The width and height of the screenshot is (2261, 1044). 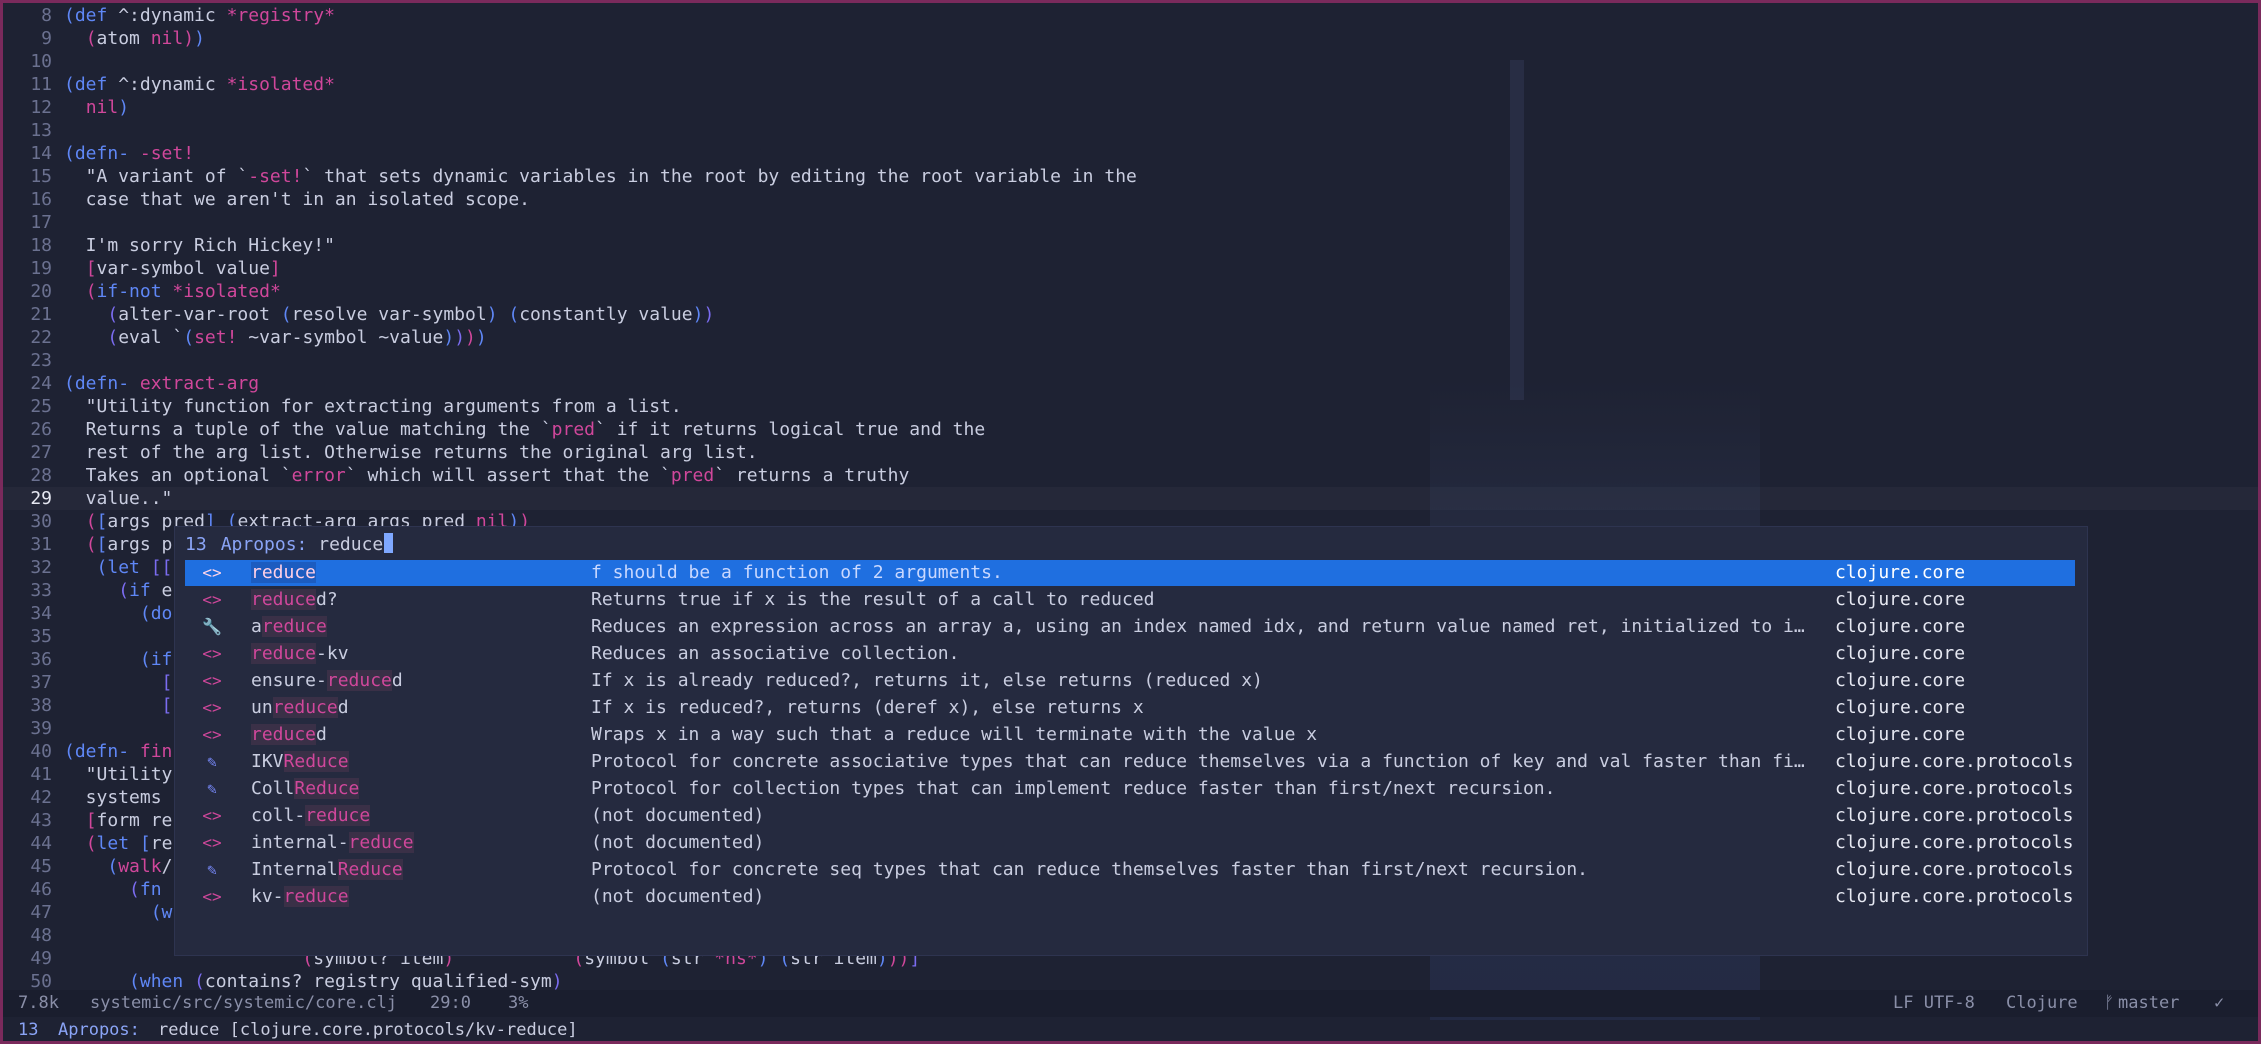 What do you see at coordinates (212, 626) in the screenshot?
I see `macro-wrench-icon: 🔧` at bounding box center [212, 626].